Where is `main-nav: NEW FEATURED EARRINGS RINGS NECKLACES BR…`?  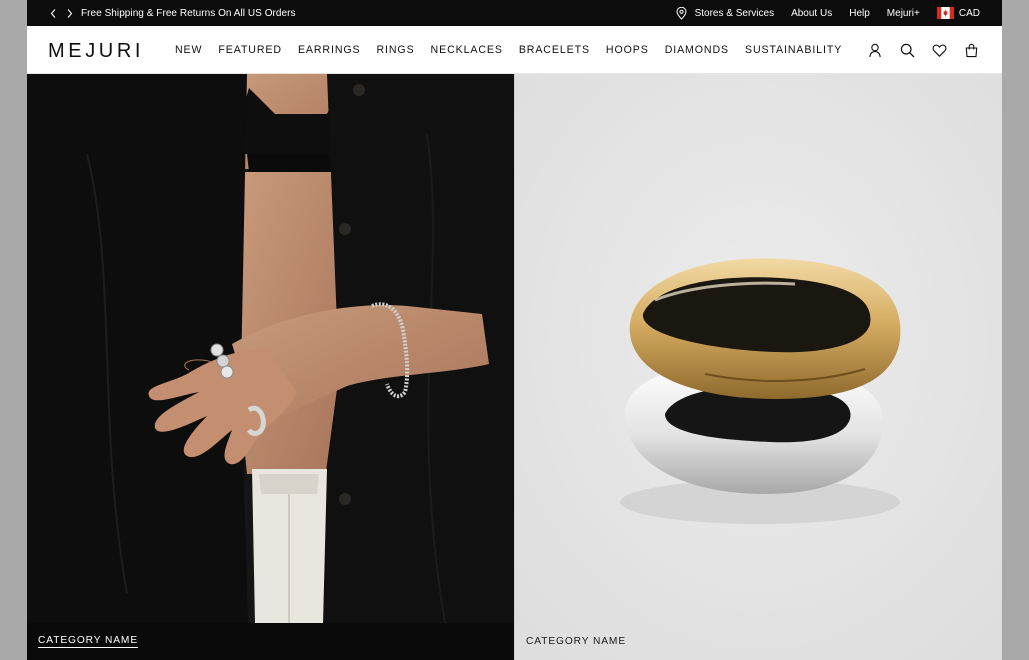
main-nav: NEW FEATURED EARRINGS RINGS NECKLACES BR… is located at coordinates (516, 50).